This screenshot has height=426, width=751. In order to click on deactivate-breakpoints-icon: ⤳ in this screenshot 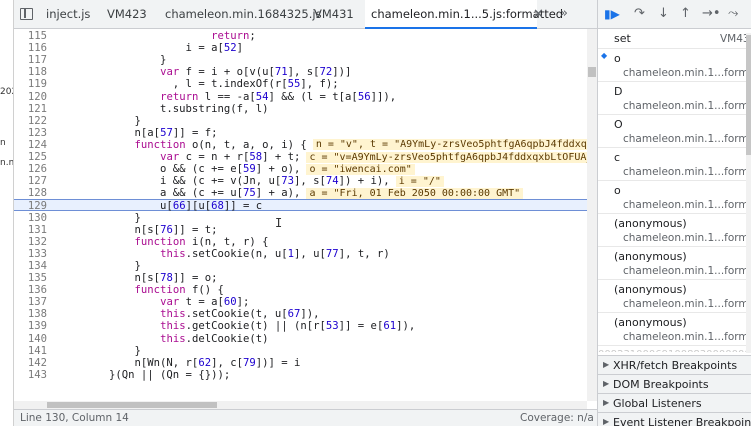, I will do `click(733, 14)`.